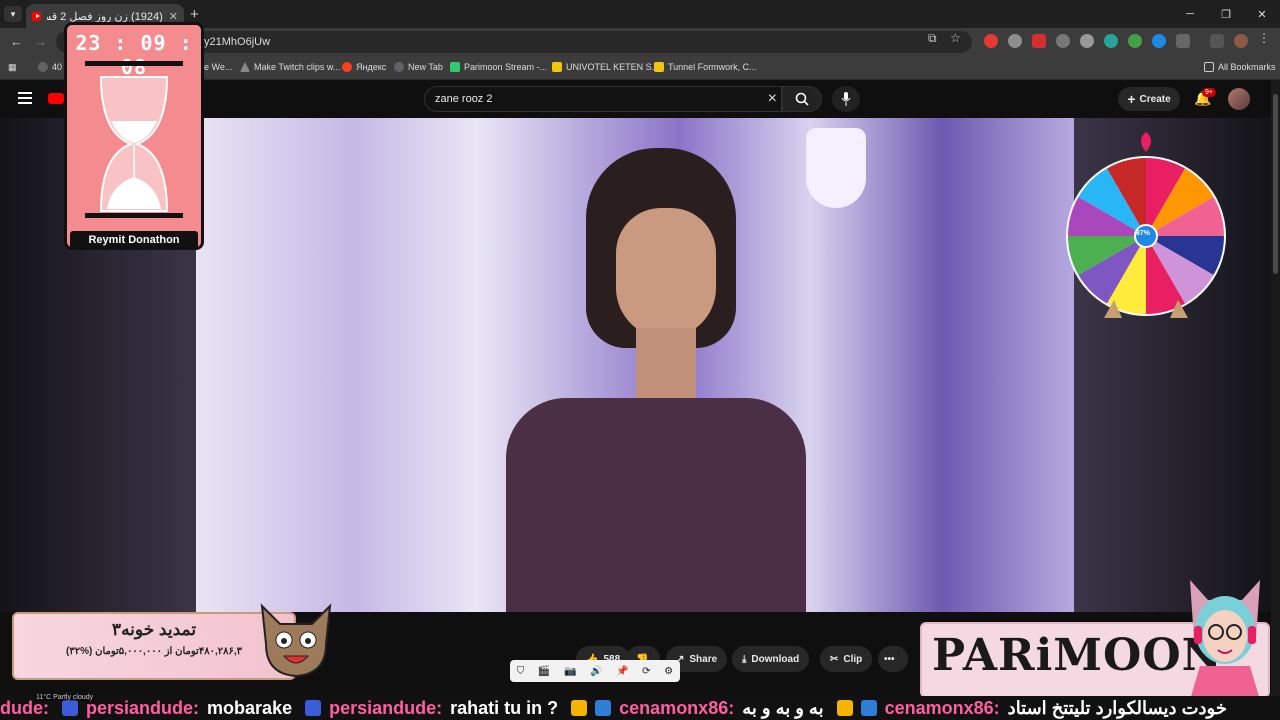 This screenshot has width=1280, height=720. What do you see at coordinates (668, 671) in the screenshot?
I see `settings-gear-icon: ⚙` at bounding box center [668, 671].